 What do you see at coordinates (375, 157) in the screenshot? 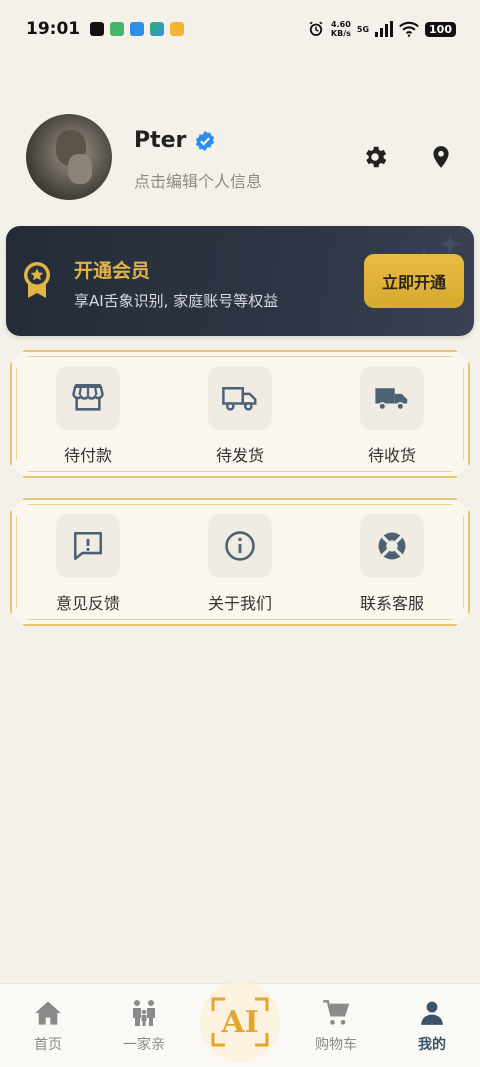
I see `settings-gear-icon` at bounding box center [375, 157].